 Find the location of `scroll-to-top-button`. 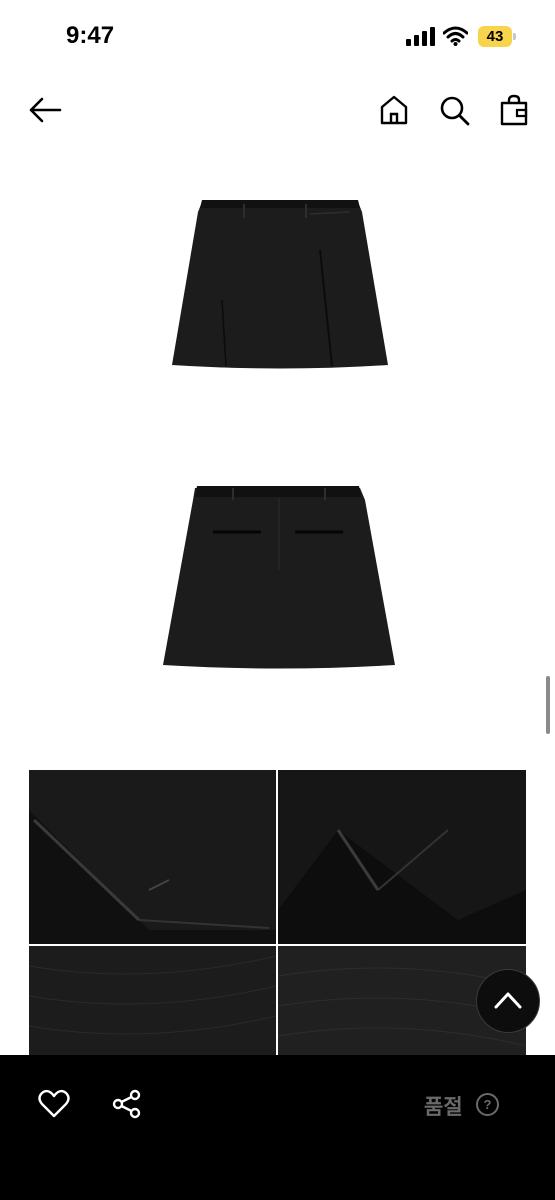

scroll-to-top-button is located at coordinates (508, 1001).